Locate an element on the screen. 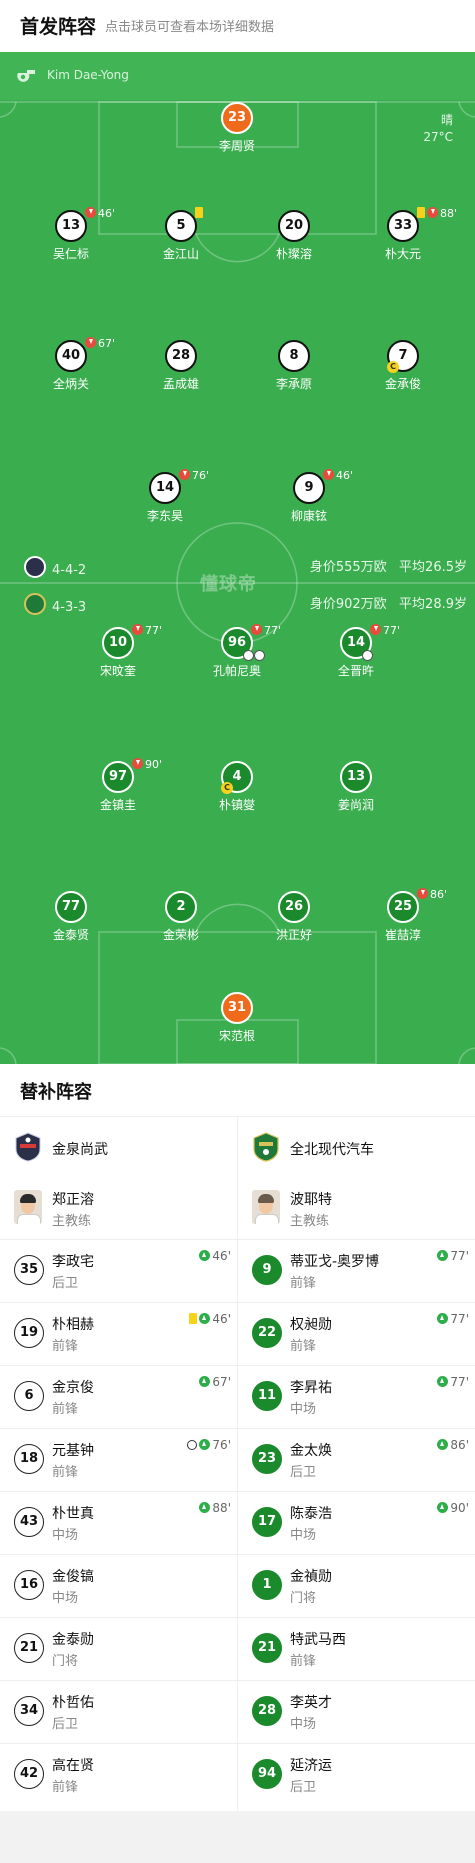 This screenshot has height=1863, width=475. home-team-row: 金泉尚武 is located at coordinates (118, 1147).